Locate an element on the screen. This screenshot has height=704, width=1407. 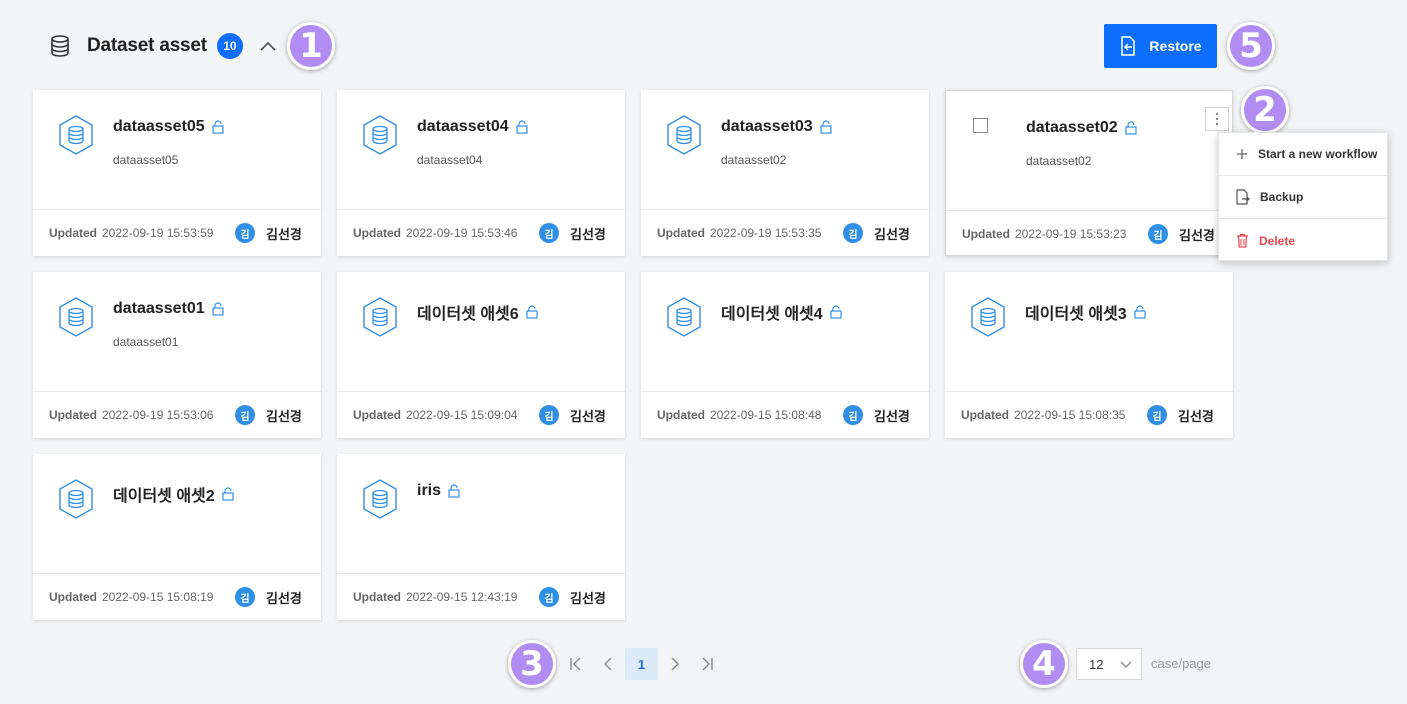
database-icon is located at coordinates (61, 46).